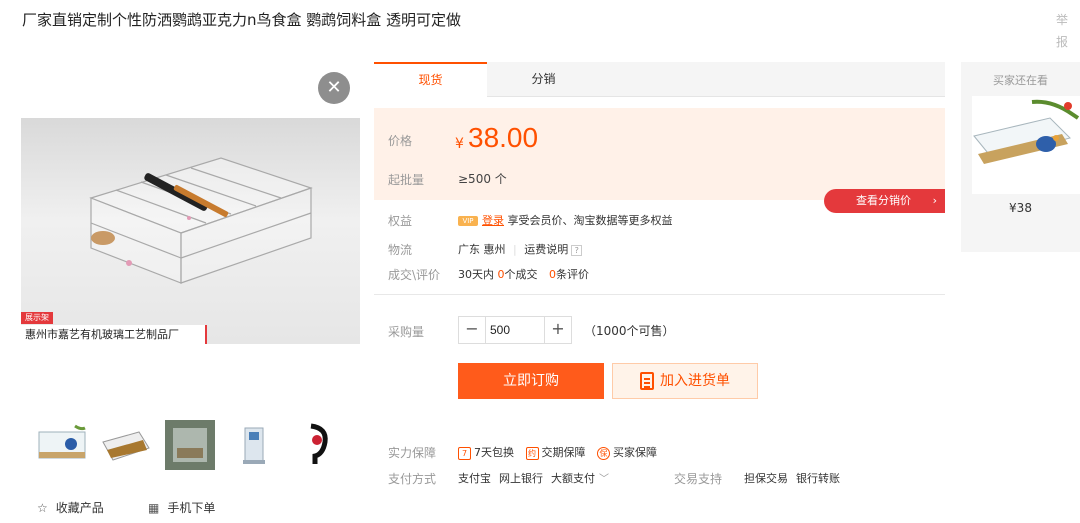 Image resolution: width=1080 pixels, height=523 pixels. I want to click on shop-tag: 展示架 惠州市嘉艺有机玻璃工艺制品厂, so click(114, 328).